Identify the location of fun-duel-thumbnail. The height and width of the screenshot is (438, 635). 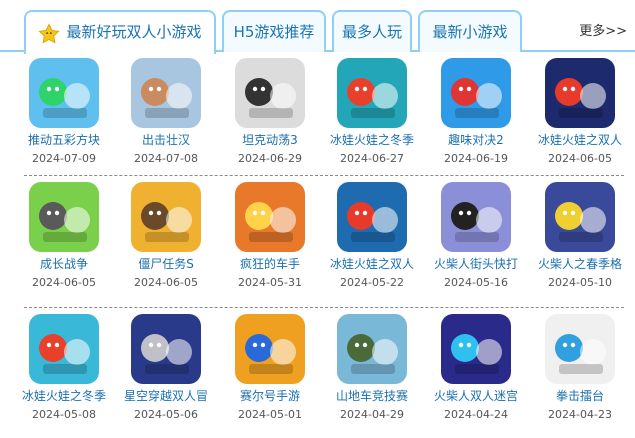
(476, 93).